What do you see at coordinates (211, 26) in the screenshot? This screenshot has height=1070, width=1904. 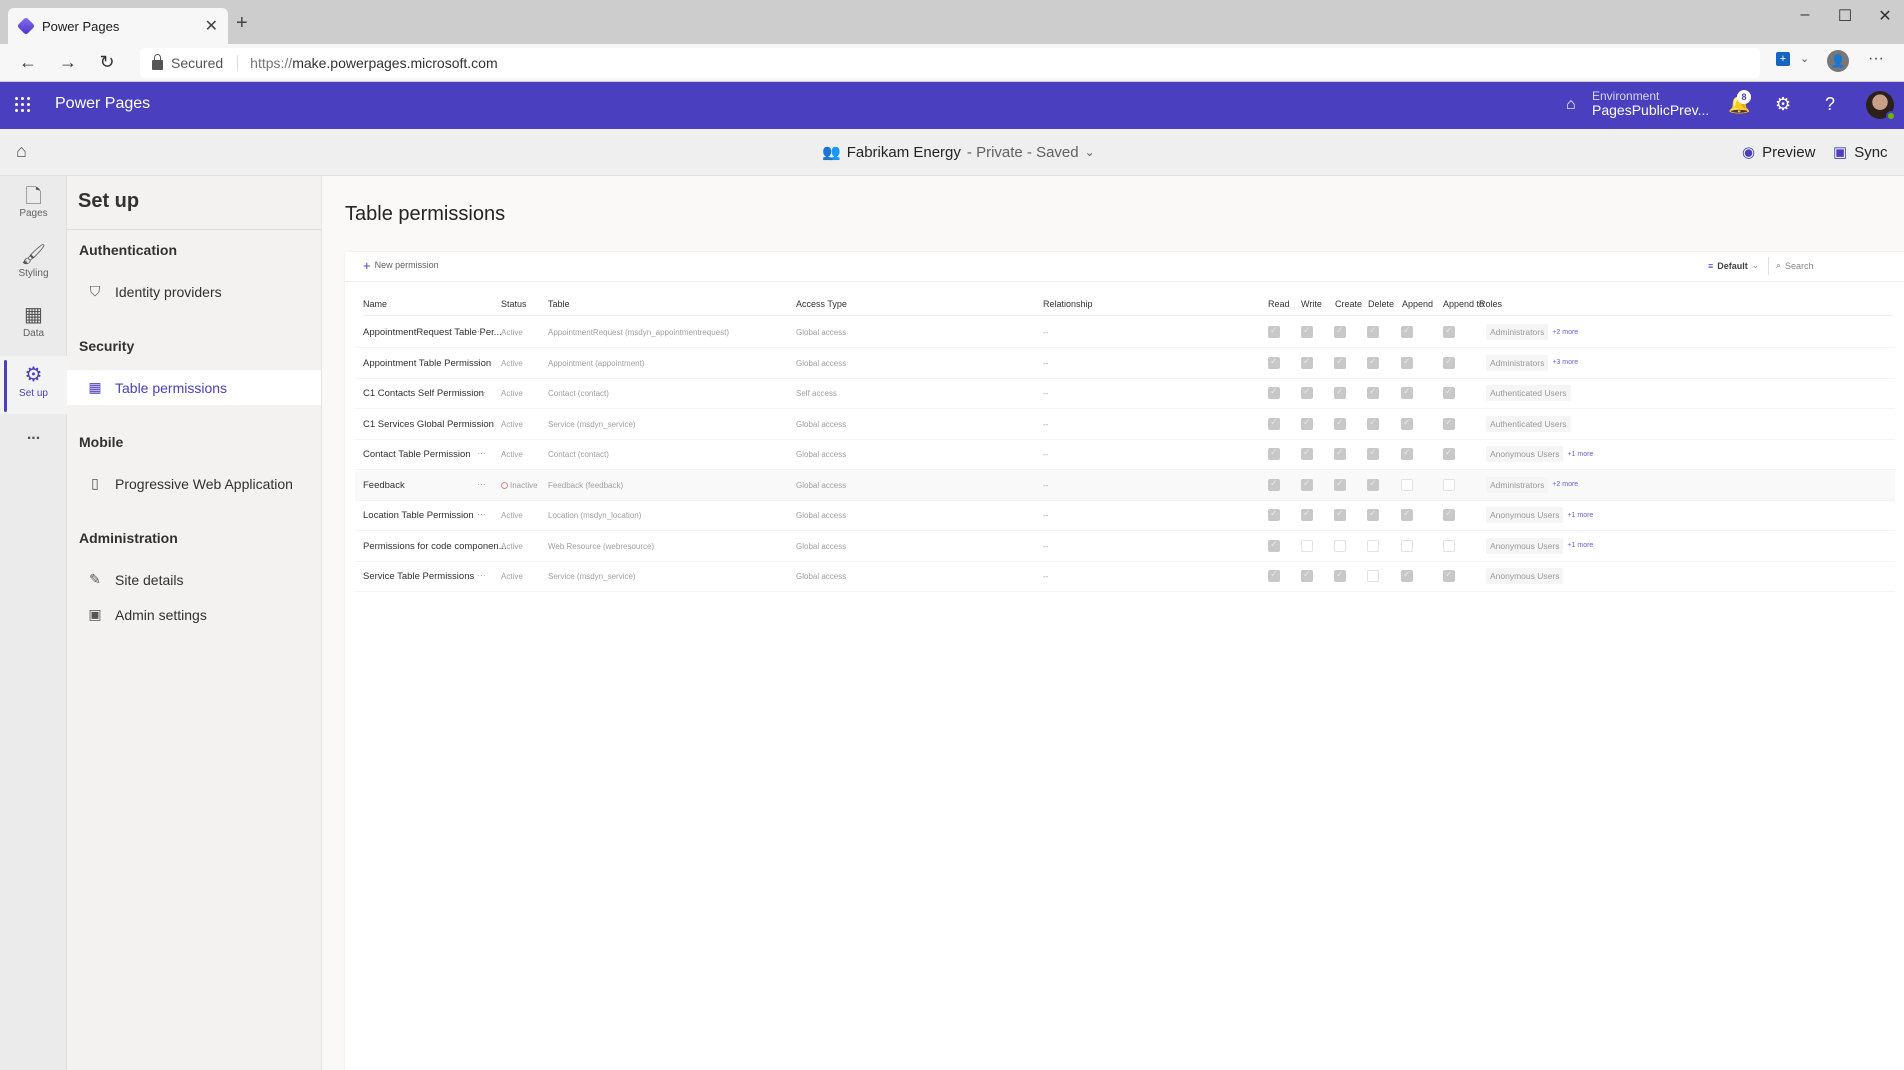 I see `close-tab-icon: ✕` at bounding box center [211, 26].